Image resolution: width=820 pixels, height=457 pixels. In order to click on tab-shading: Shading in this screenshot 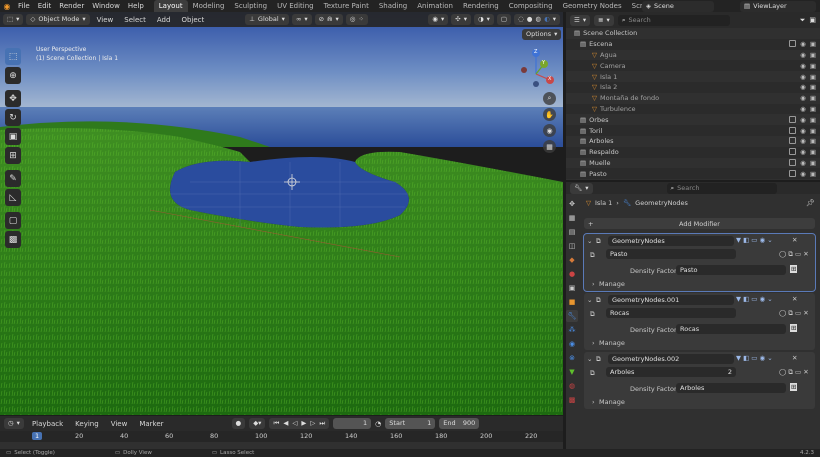, I will do `click(393, 6)`.